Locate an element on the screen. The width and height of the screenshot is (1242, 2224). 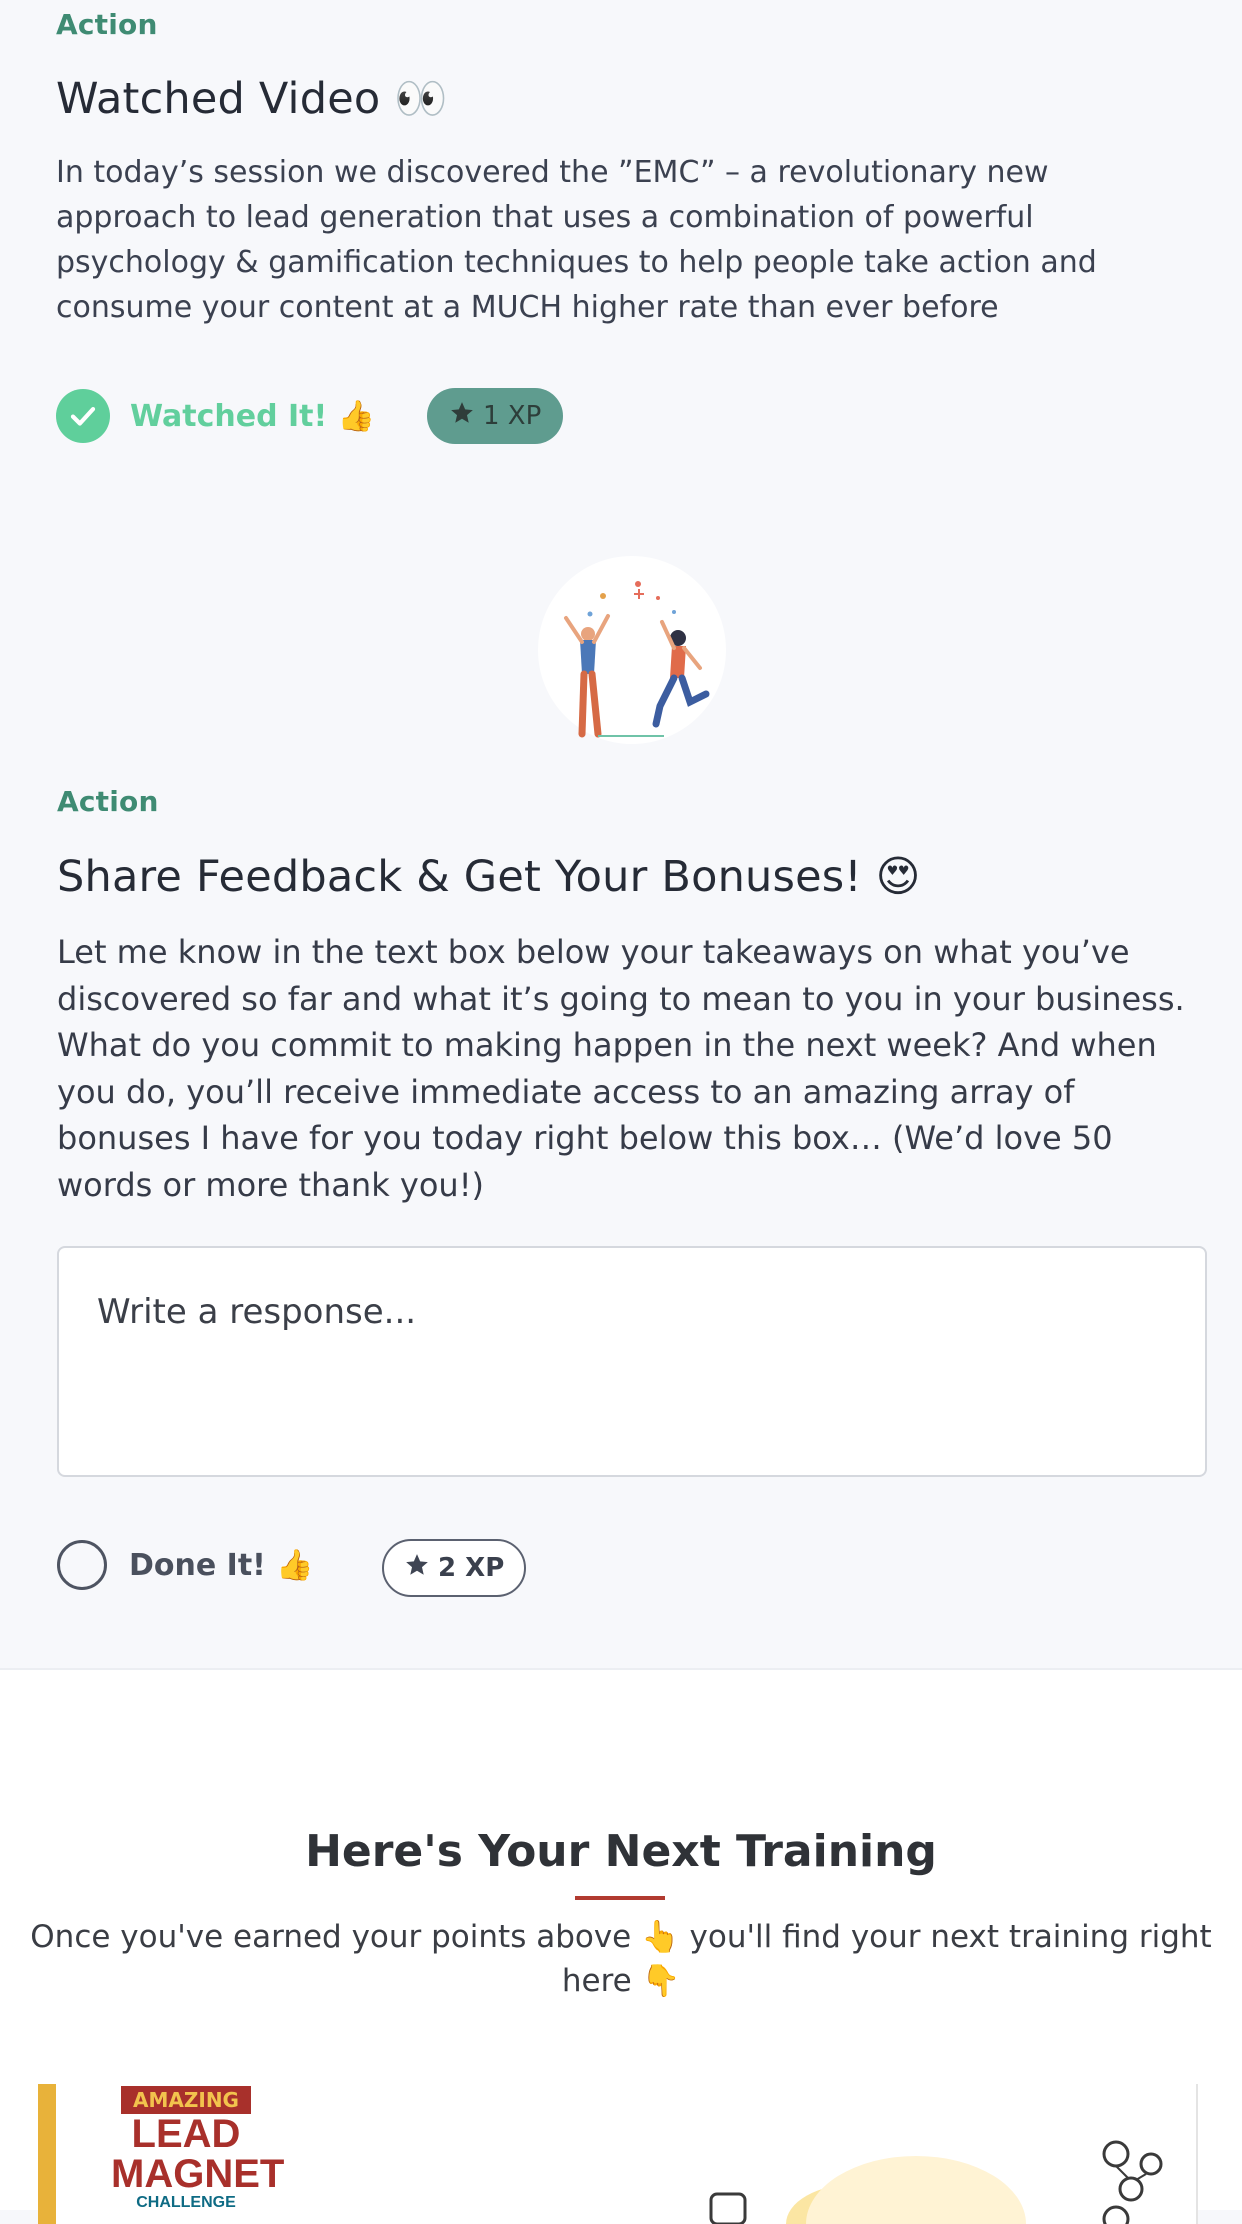
logo-line3: CHALLENGE is located at coordinates (186, 2202).